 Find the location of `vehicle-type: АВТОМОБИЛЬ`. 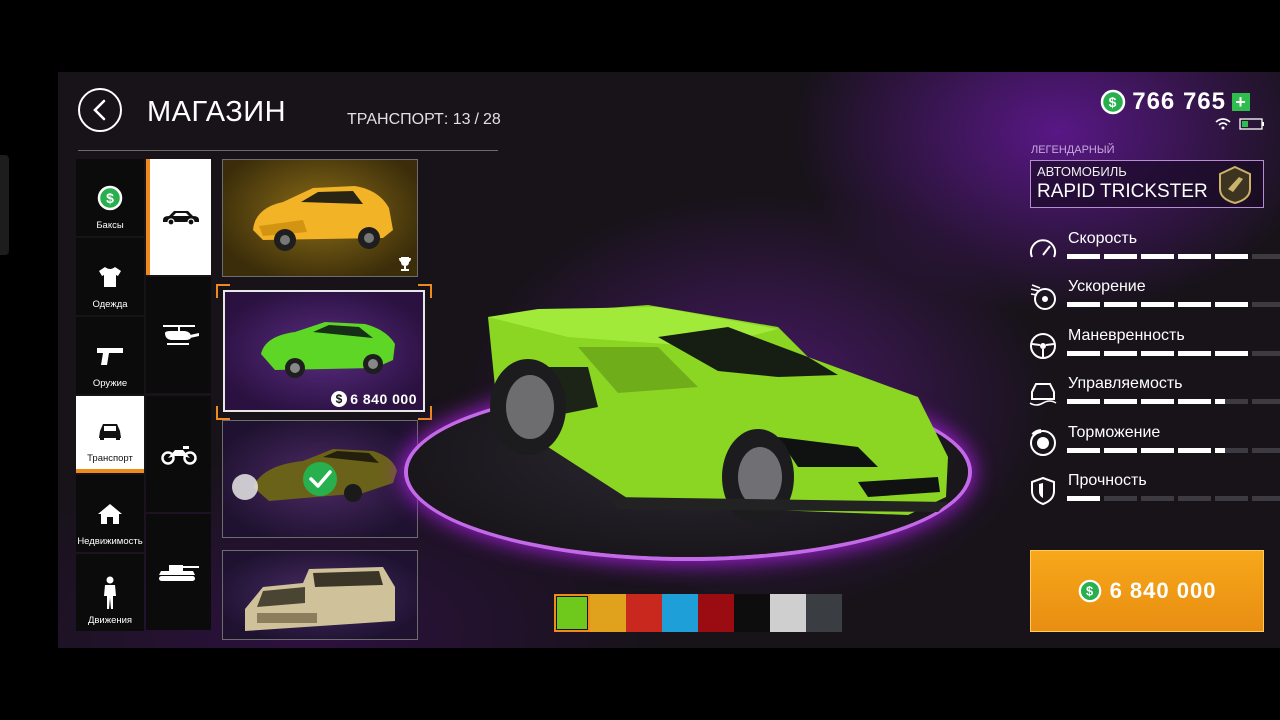

vehicle-type: АВТОМОБИЛЬ is located at coordinates (1082, 171).